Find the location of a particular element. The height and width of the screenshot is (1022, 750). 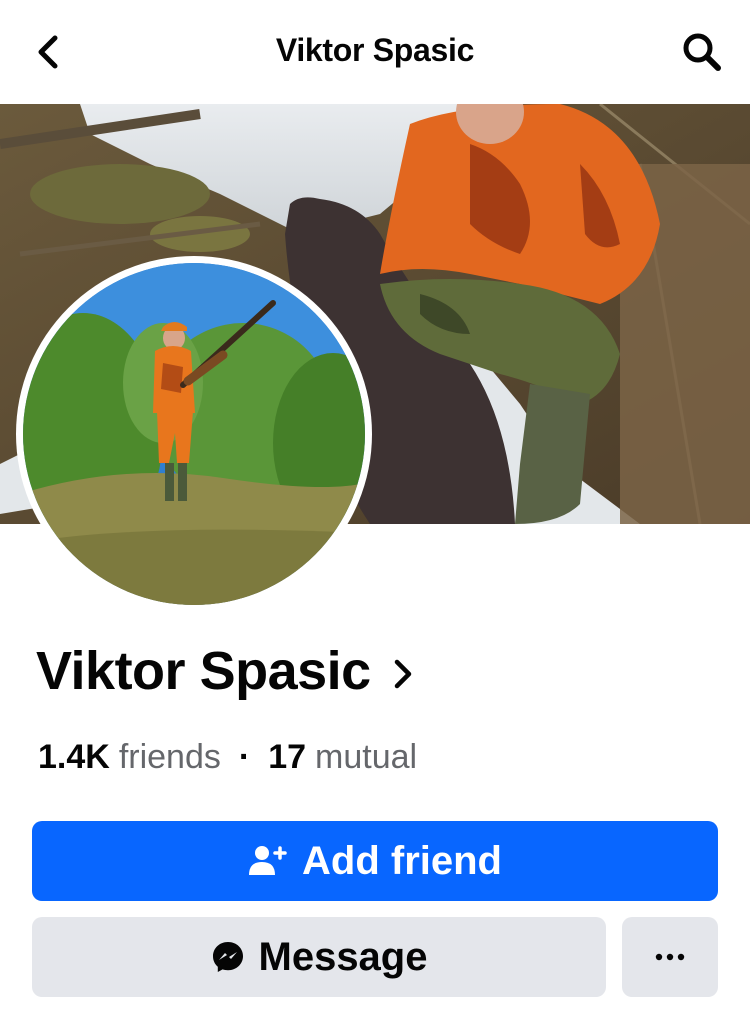

message-button: Message is located at coordinates (319, 957).